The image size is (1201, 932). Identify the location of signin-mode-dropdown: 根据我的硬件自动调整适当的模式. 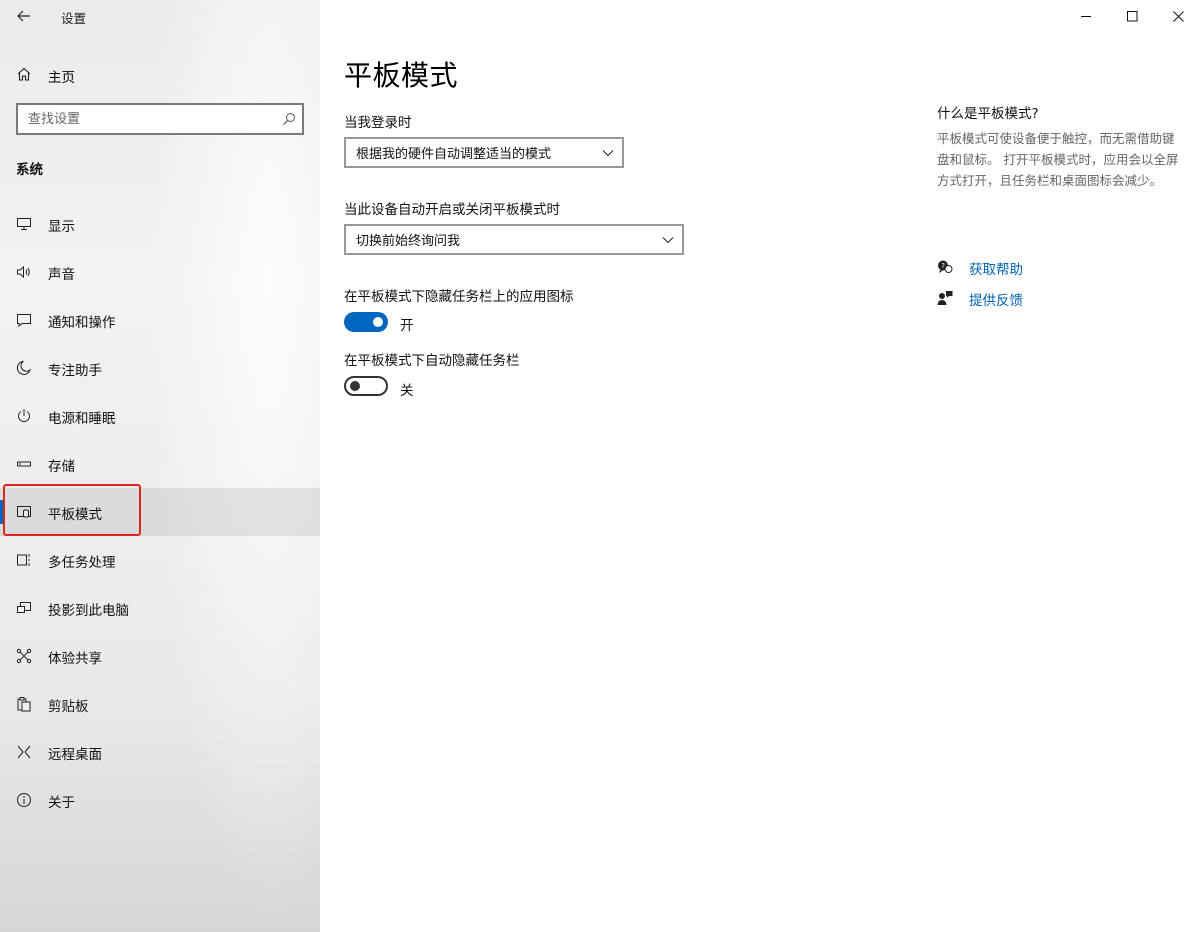
(484, 152).